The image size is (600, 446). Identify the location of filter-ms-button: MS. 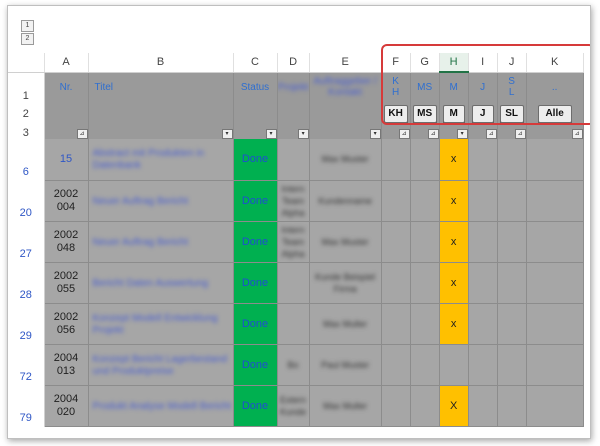
(424, 114).